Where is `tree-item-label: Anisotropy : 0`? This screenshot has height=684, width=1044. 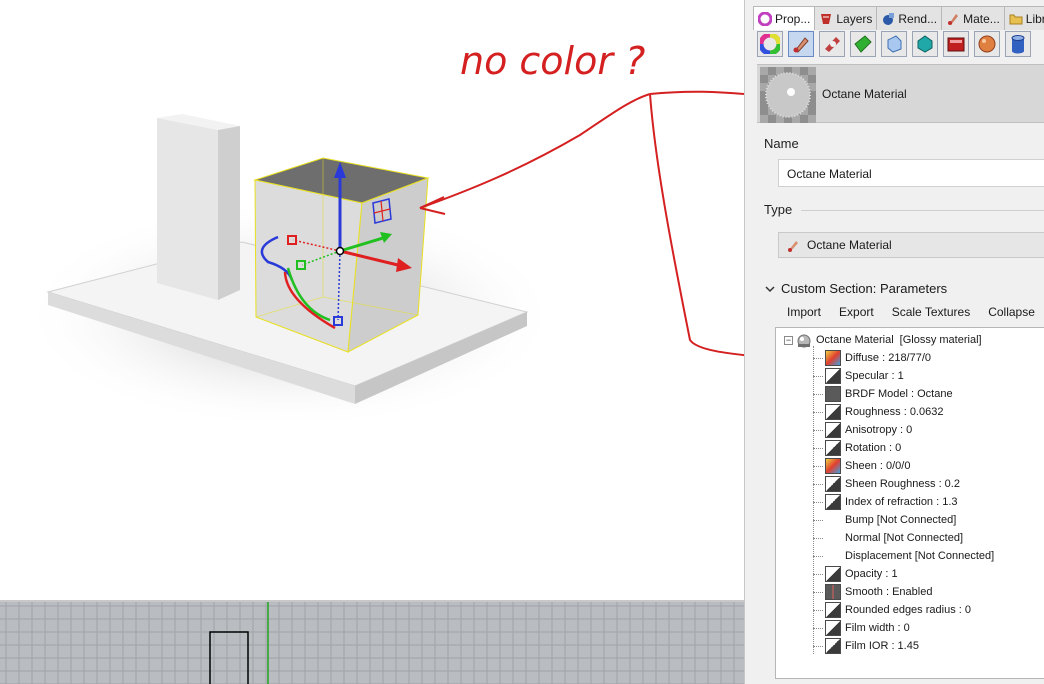
tree-item-label: Anisotropy : 0 is located at coordinates (879, 430).